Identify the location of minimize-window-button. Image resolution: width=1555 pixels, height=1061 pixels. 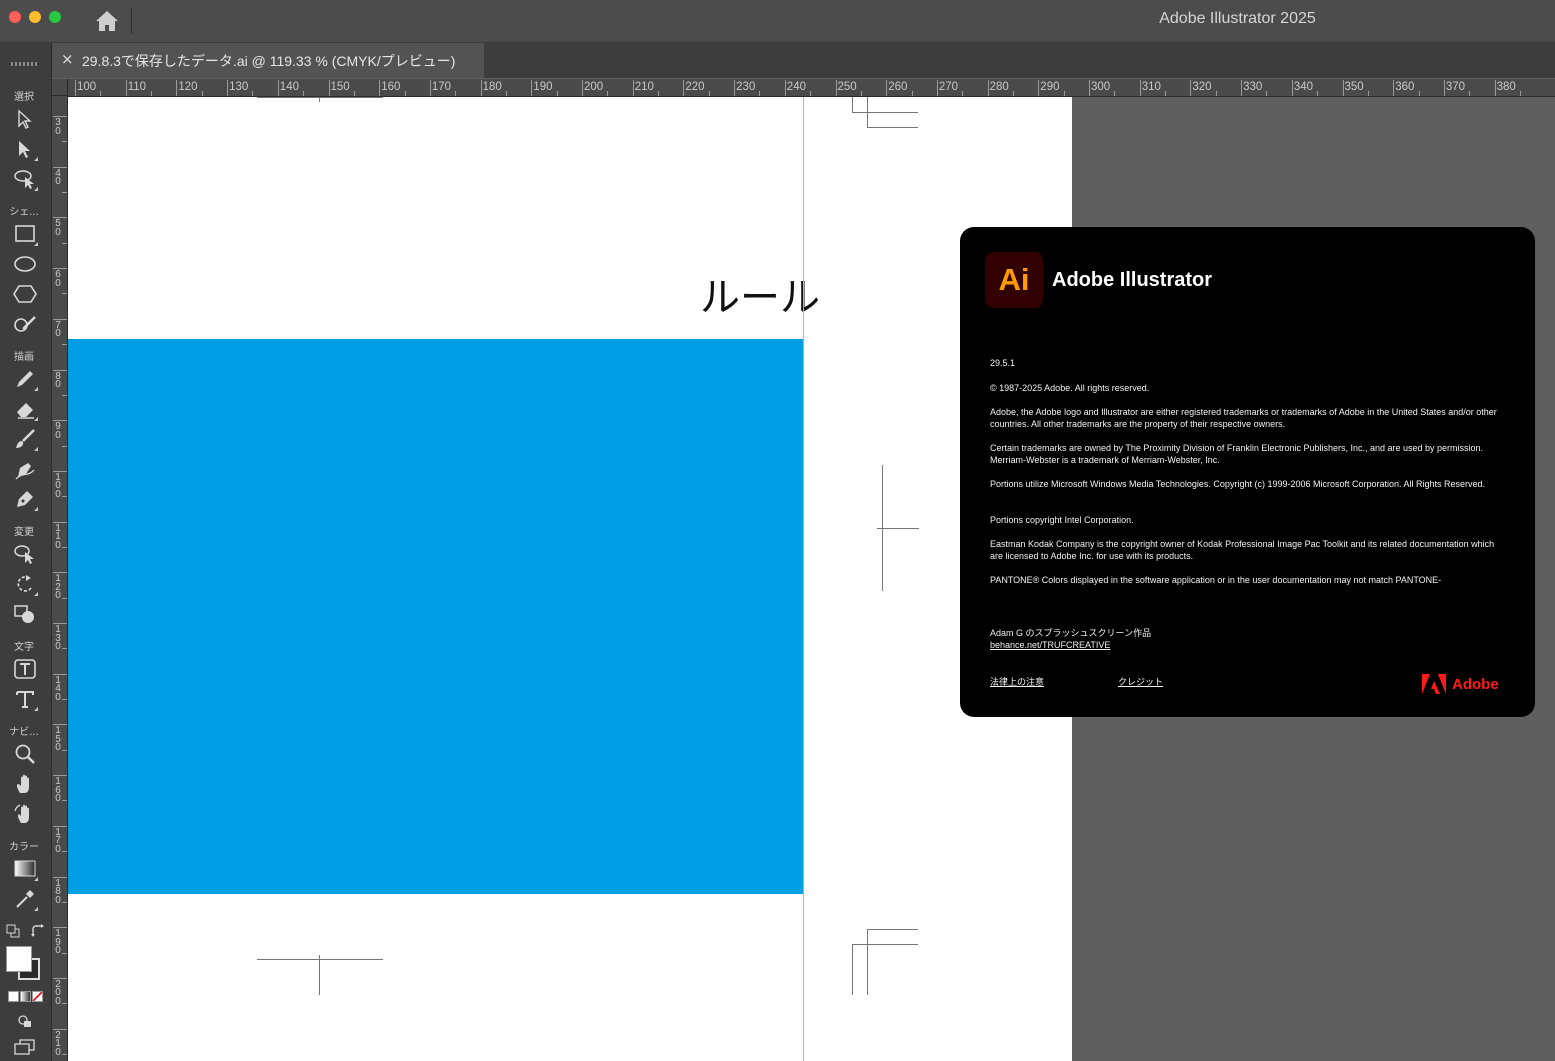
(35, 17).